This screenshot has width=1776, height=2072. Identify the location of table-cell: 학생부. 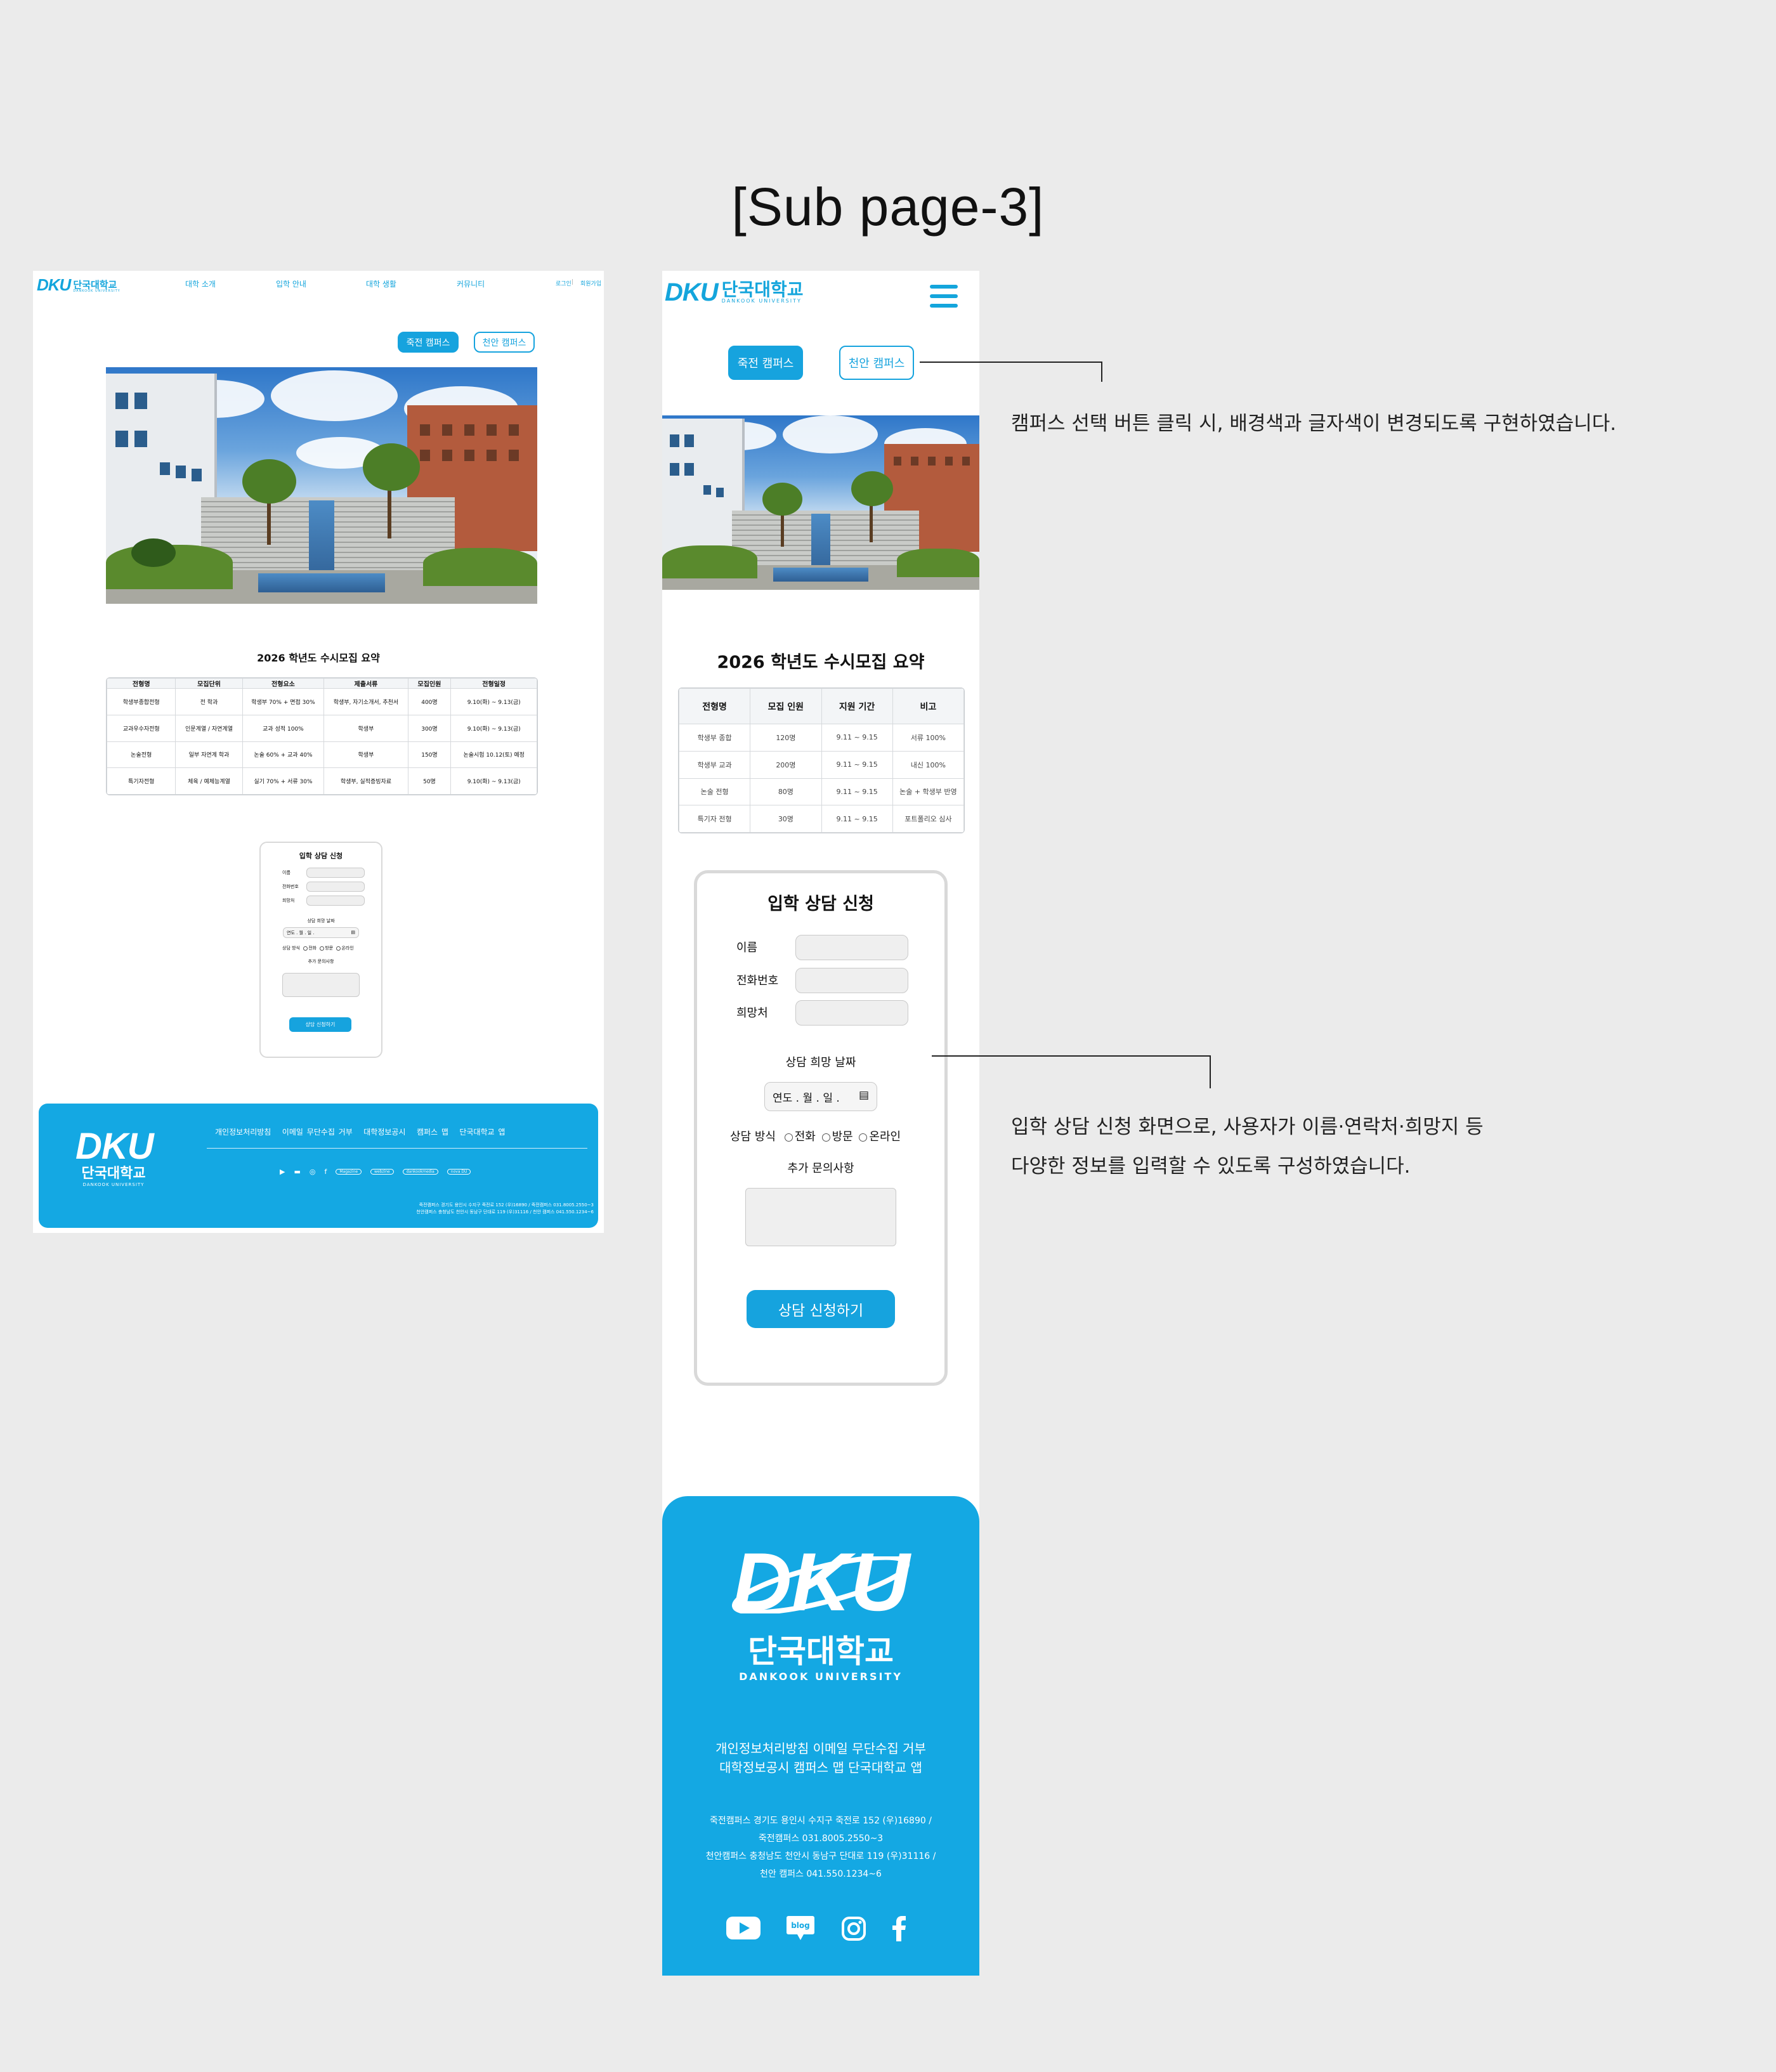
(365, 755).